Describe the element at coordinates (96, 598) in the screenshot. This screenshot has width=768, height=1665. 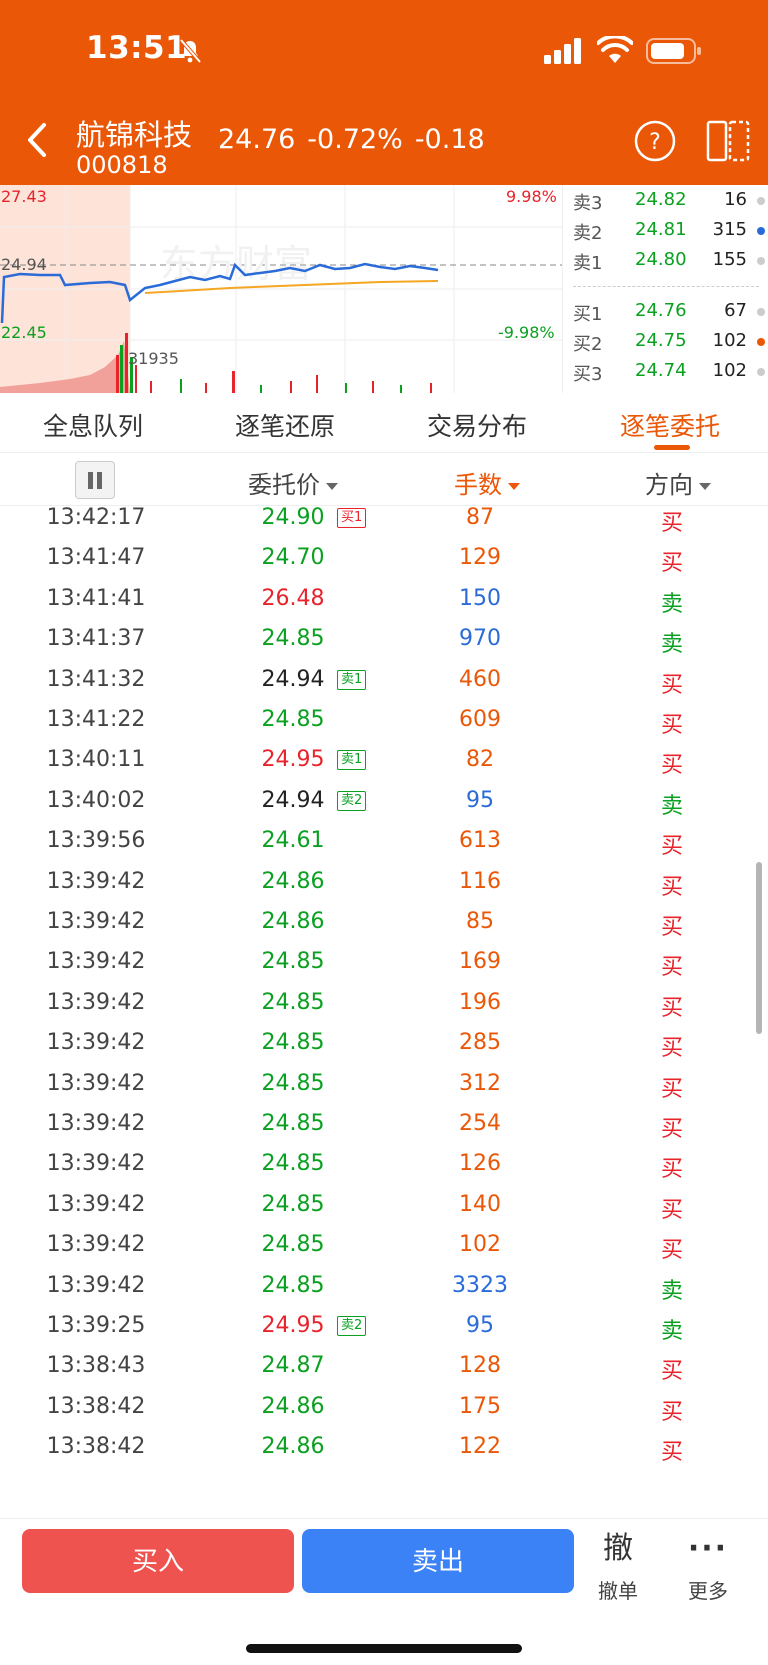
I see `order-time: 13:41:41` at that location.